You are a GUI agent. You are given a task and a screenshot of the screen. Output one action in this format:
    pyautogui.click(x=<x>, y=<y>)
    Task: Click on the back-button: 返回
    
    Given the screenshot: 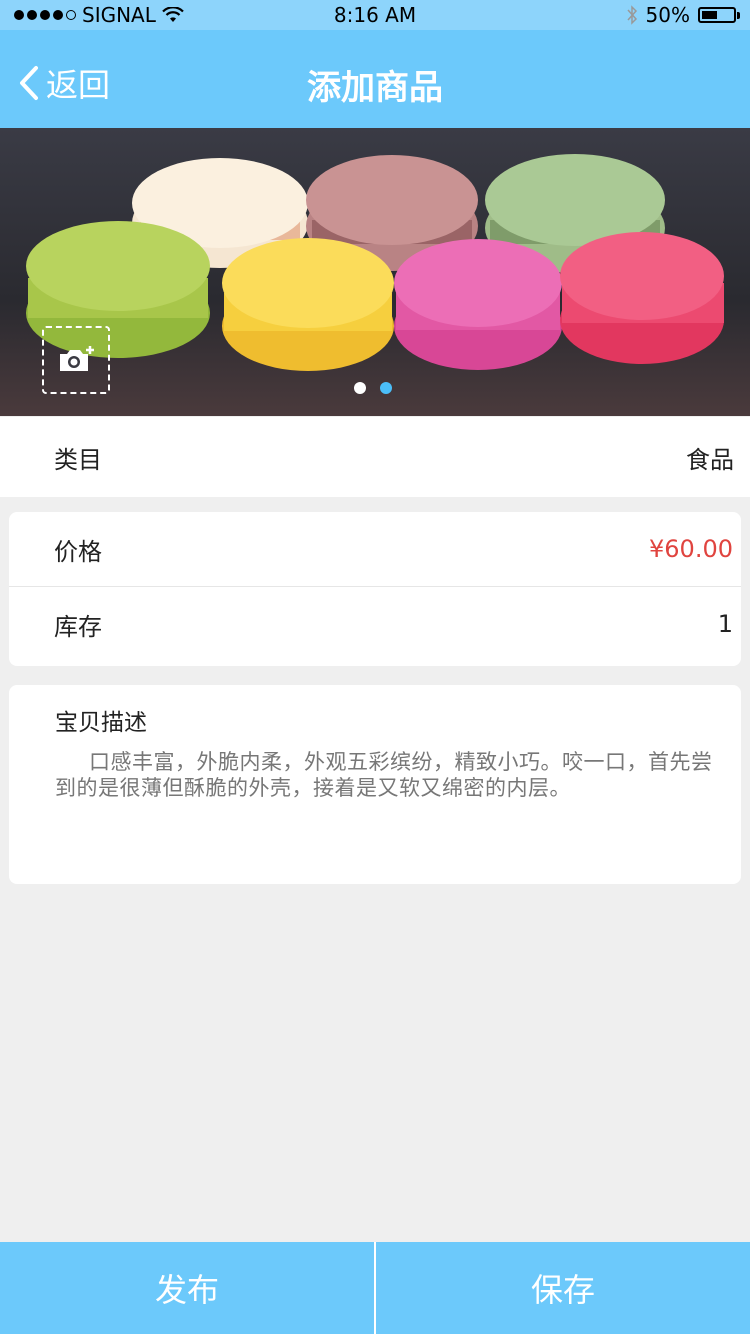 What is the action you would take?
    pyautogui.click(x=64, y=83)
    